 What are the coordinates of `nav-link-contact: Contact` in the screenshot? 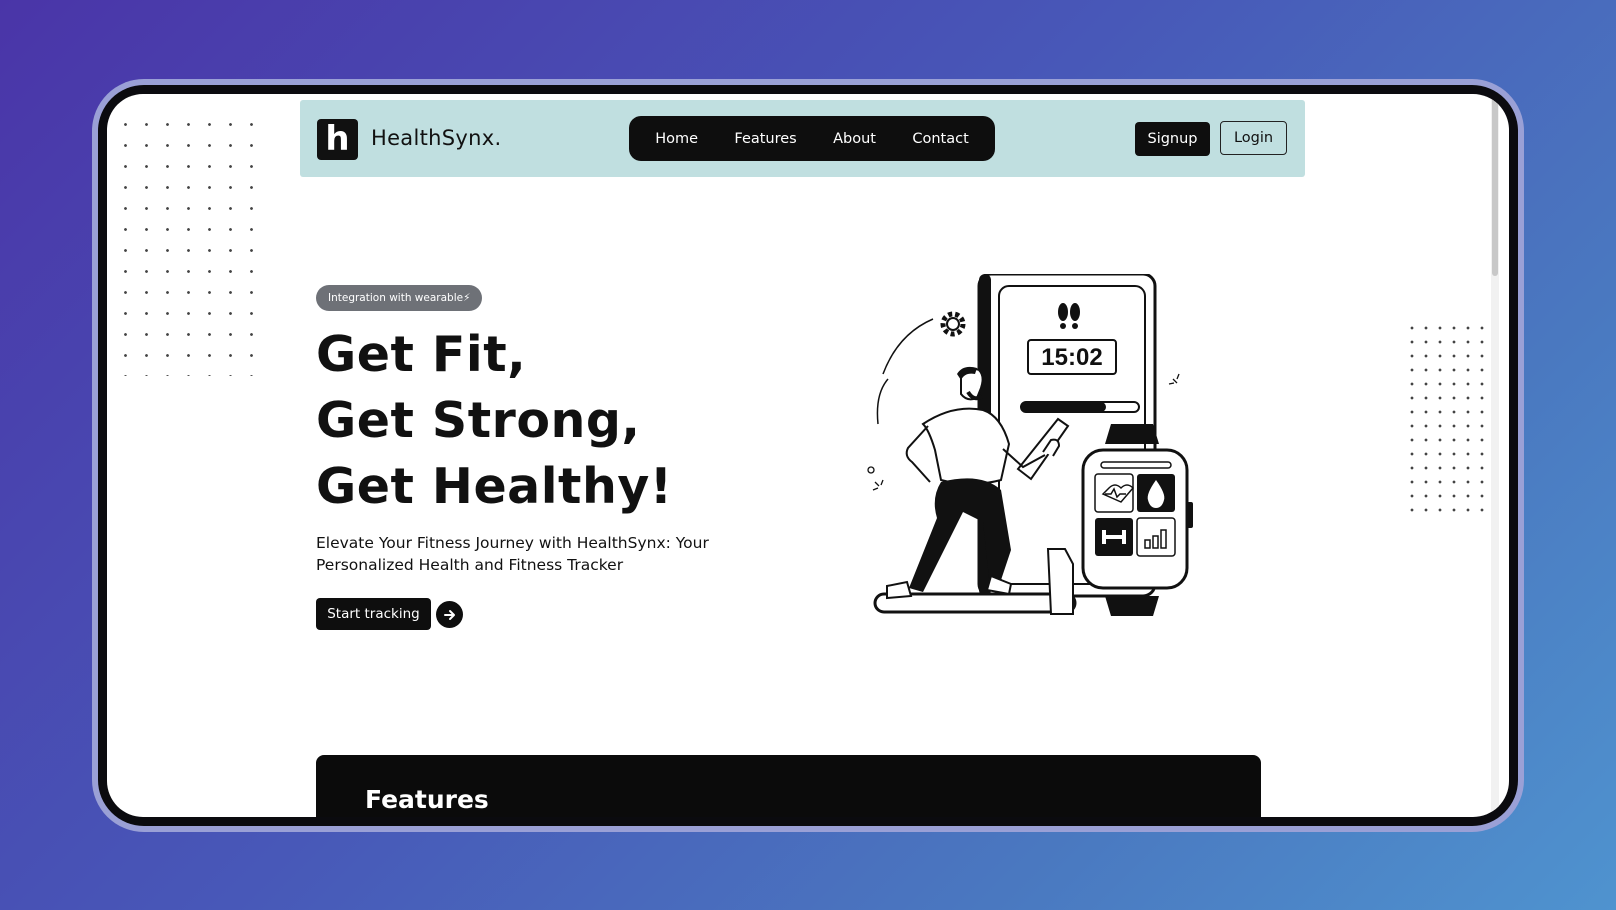 It's located at (940, 139).